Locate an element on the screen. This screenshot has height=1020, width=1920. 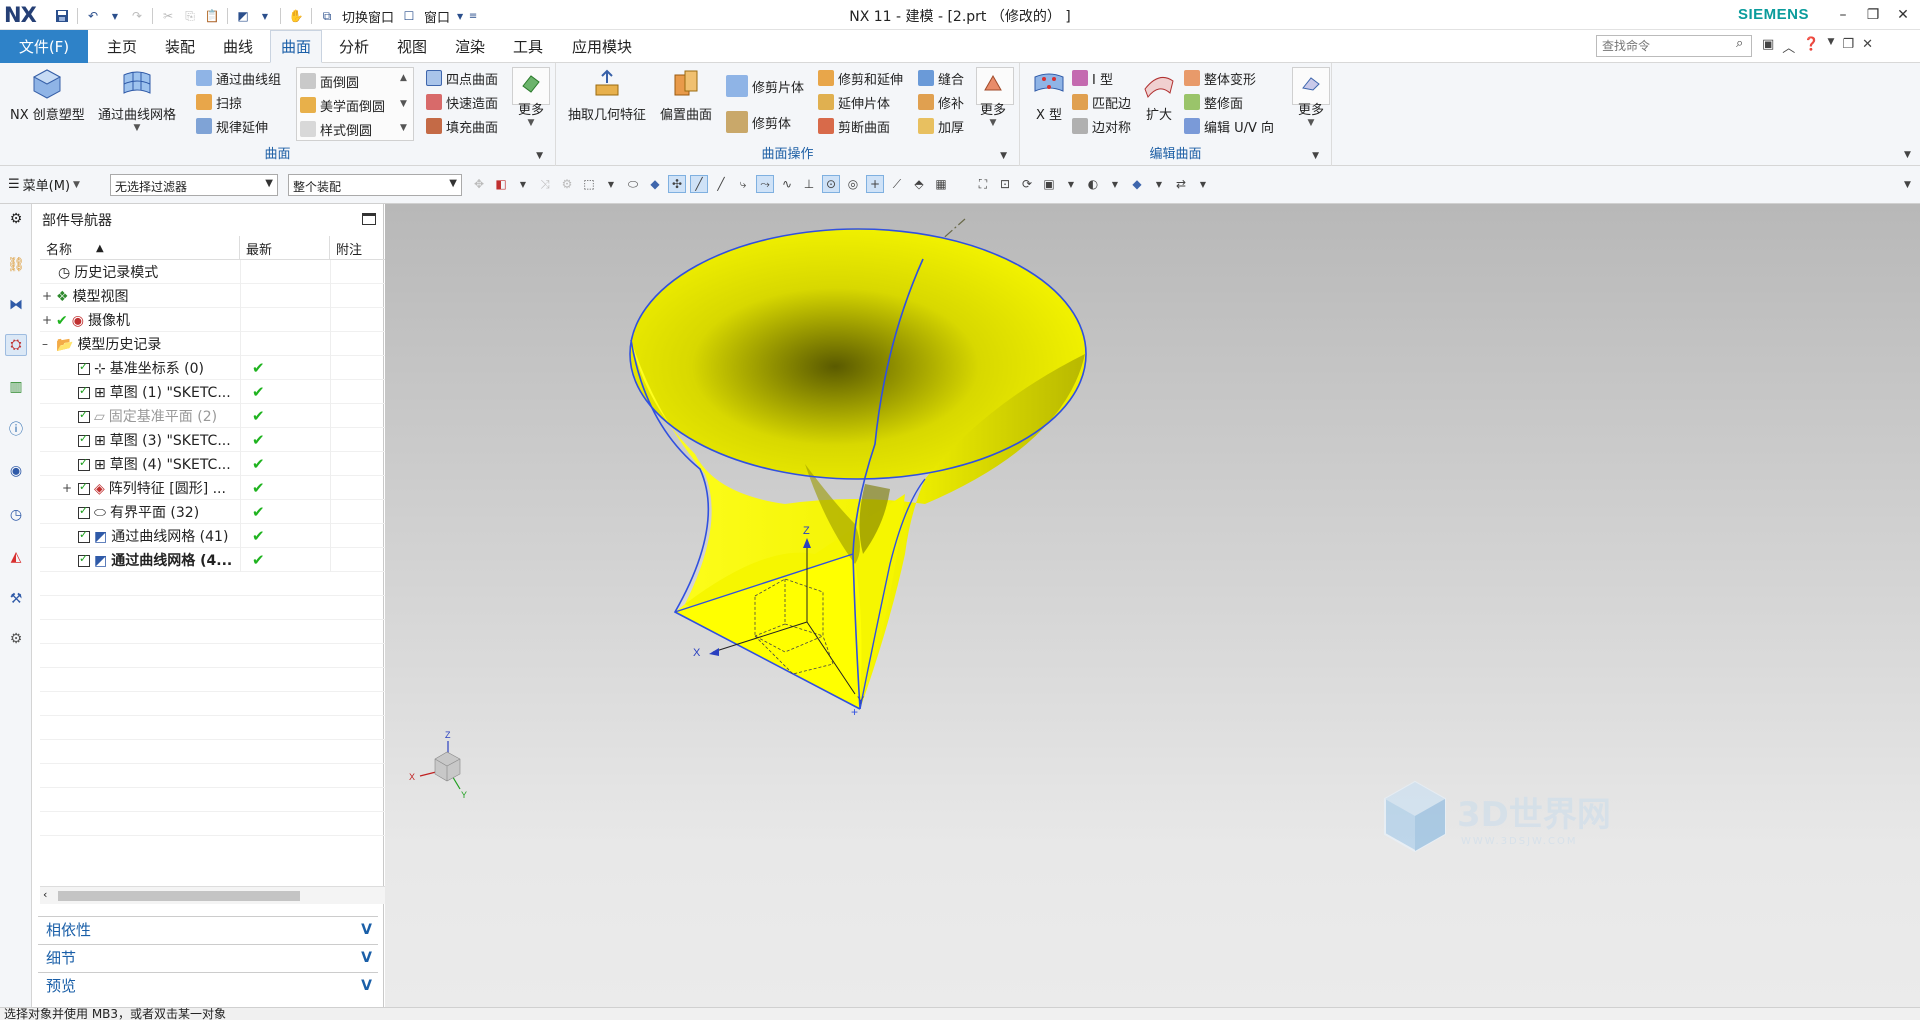
chevron-left-icon: ‹ is located at coordinates (45, 894).